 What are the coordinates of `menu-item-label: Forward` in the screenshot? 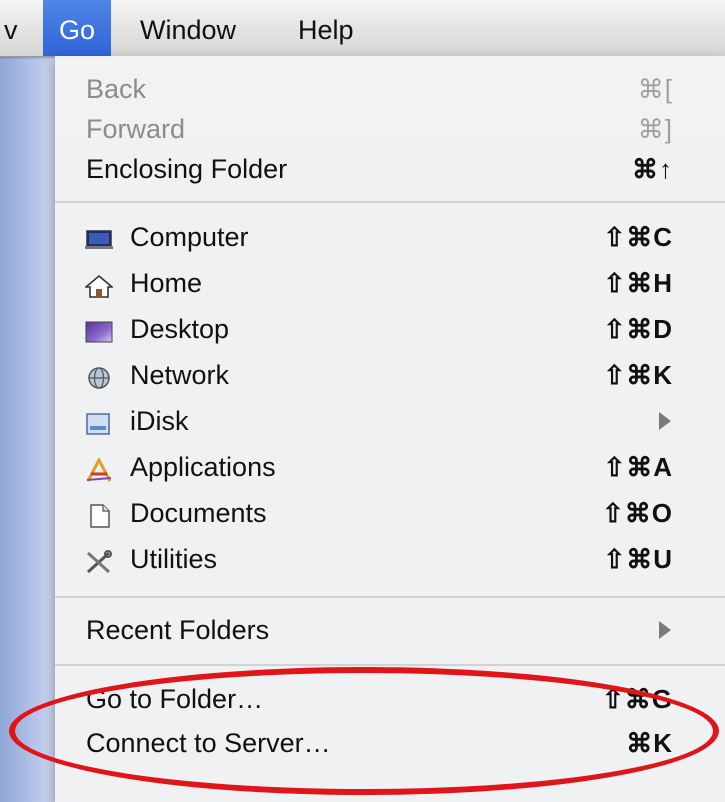 It's located at (136, 129).